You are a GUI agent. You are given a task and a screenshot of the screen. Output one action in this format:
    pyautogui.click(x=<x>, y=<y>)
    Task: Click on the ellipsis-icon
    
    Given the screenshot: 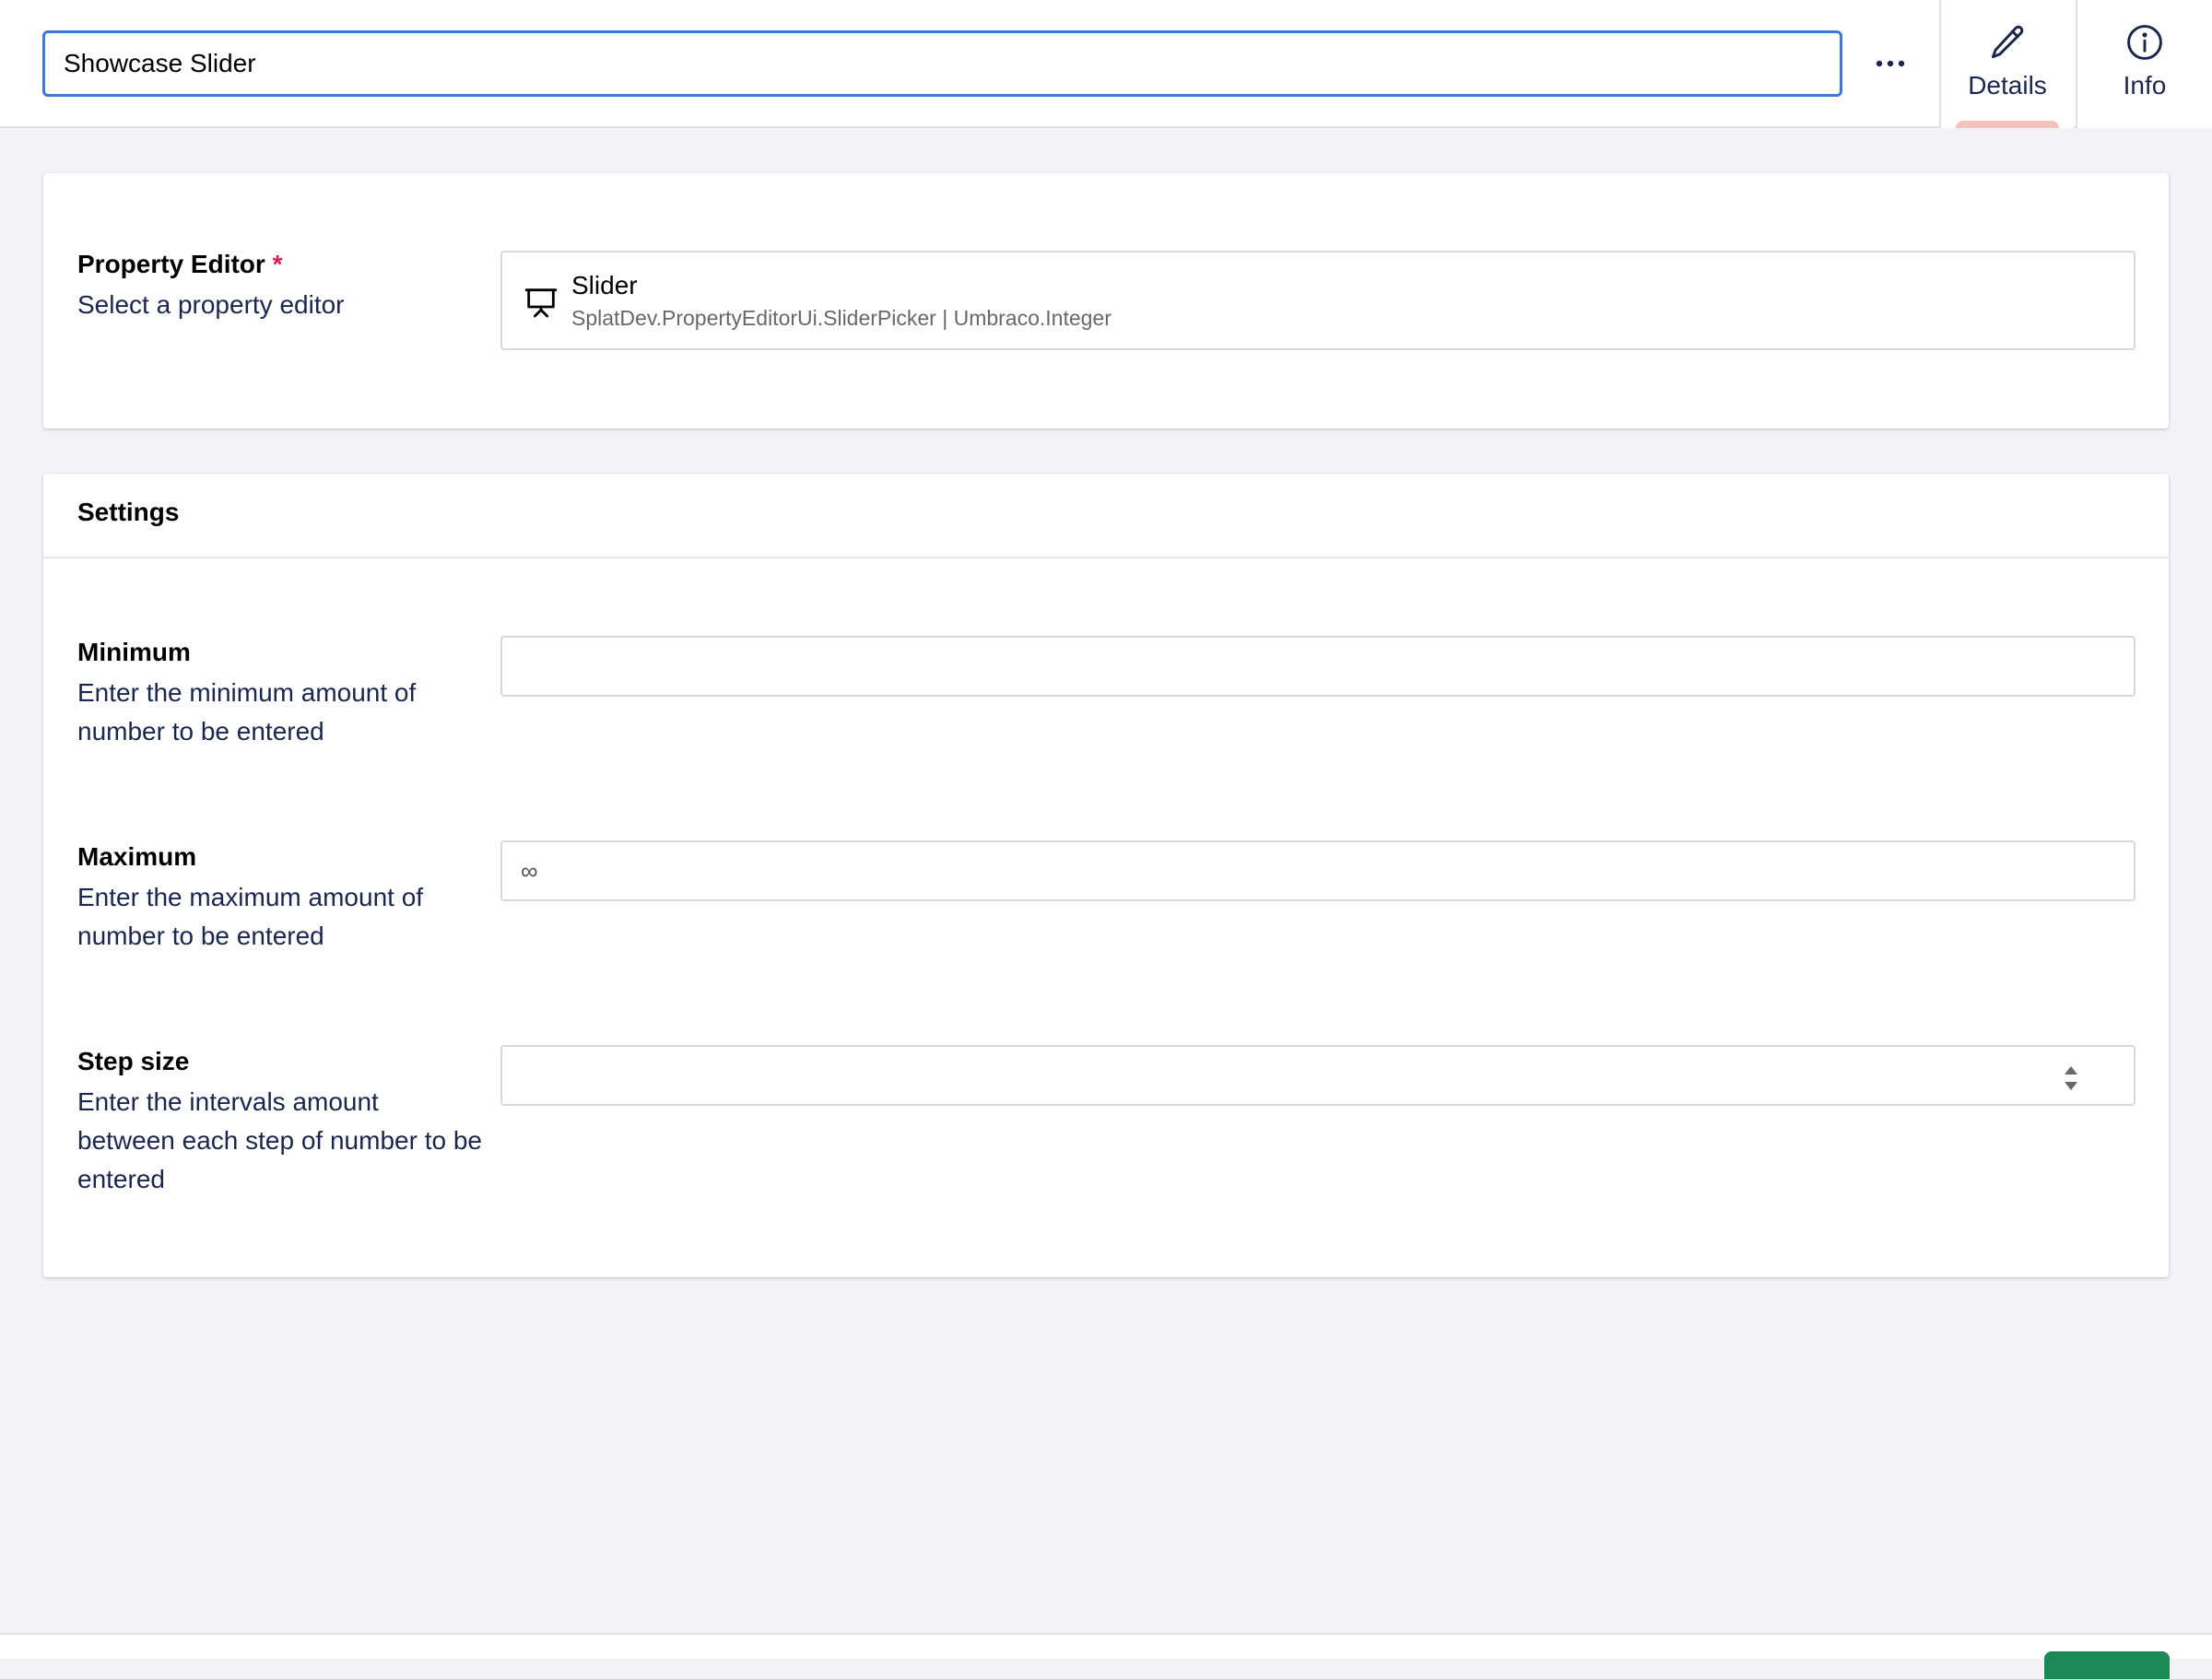 What is the action you would take?
    pyautogui.click(x=1890, y=64)
    